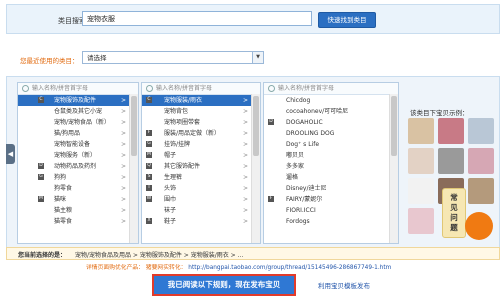 The width and height of the screenshot is (504, 305). I want to click on category-item: G 狗狗 >, so click(78, 177).